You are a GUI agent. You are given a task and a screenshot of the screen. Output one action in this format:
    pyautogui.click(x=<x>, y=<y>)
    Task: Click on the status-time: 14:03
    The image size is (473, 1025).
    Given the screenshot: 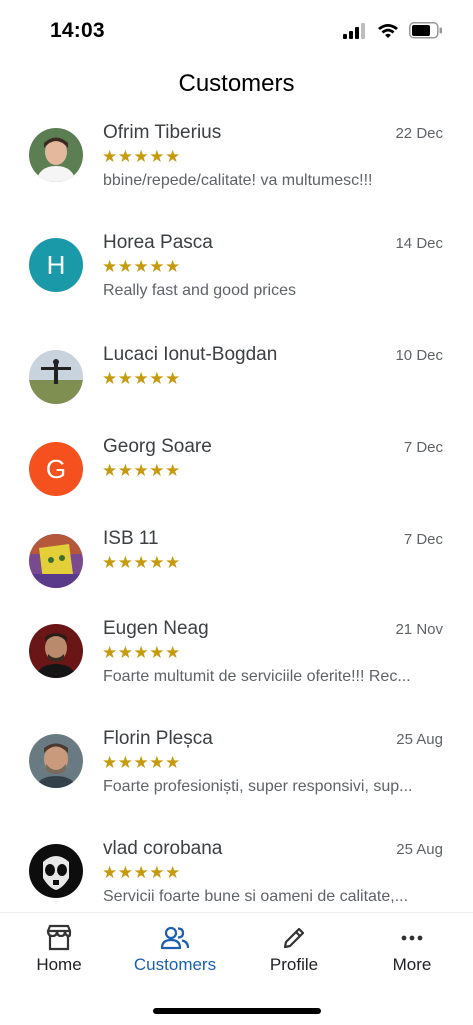 What is the action you would take?
    pyautogui.click(x=77, y=30)
    